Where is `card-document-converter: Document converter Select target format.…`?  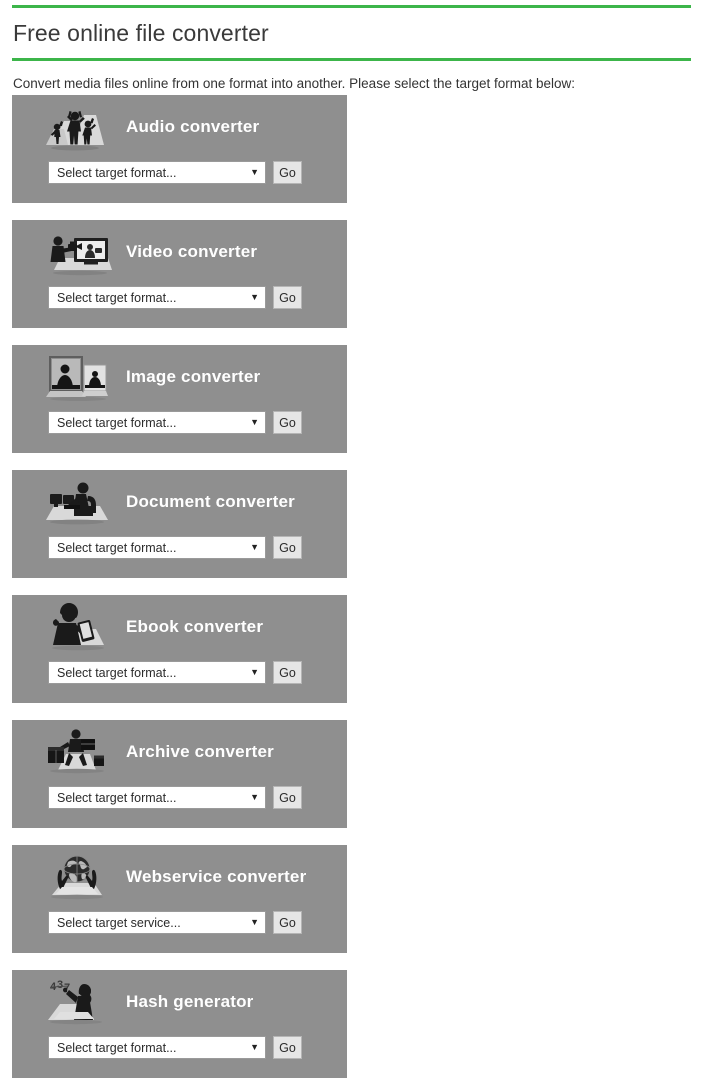 card-document-converter: Document converter Select target format.… is located at coordinates (179, 524).